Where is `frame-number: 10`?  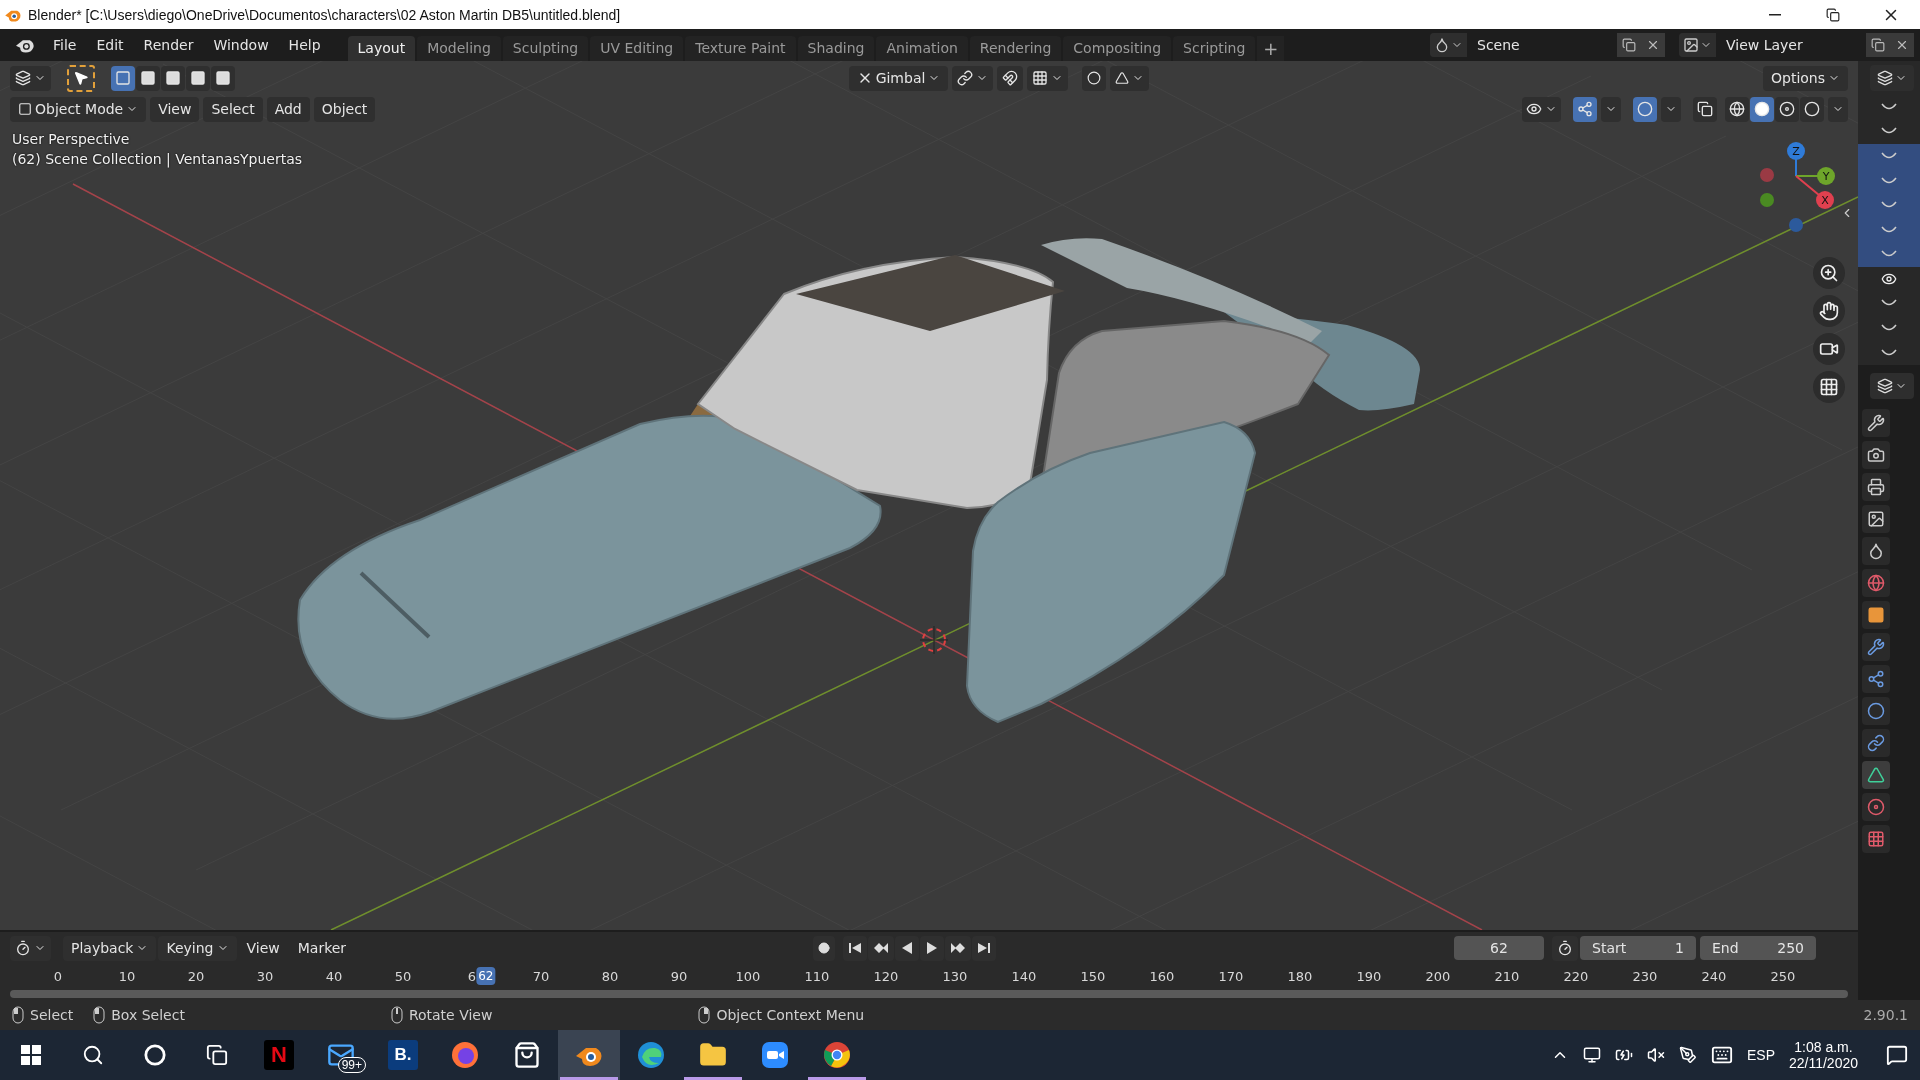
frame-number: 10 is located at coordinates (127, 976).